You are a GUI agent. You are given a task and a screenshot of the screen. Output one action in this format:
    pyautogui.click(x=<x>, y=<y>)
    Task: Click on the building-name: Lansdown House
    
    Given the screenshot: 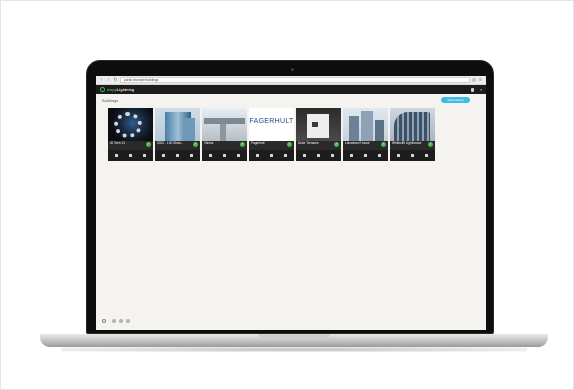 What is the action you would take?
    pyautogui.click(x=357, y=143)
    